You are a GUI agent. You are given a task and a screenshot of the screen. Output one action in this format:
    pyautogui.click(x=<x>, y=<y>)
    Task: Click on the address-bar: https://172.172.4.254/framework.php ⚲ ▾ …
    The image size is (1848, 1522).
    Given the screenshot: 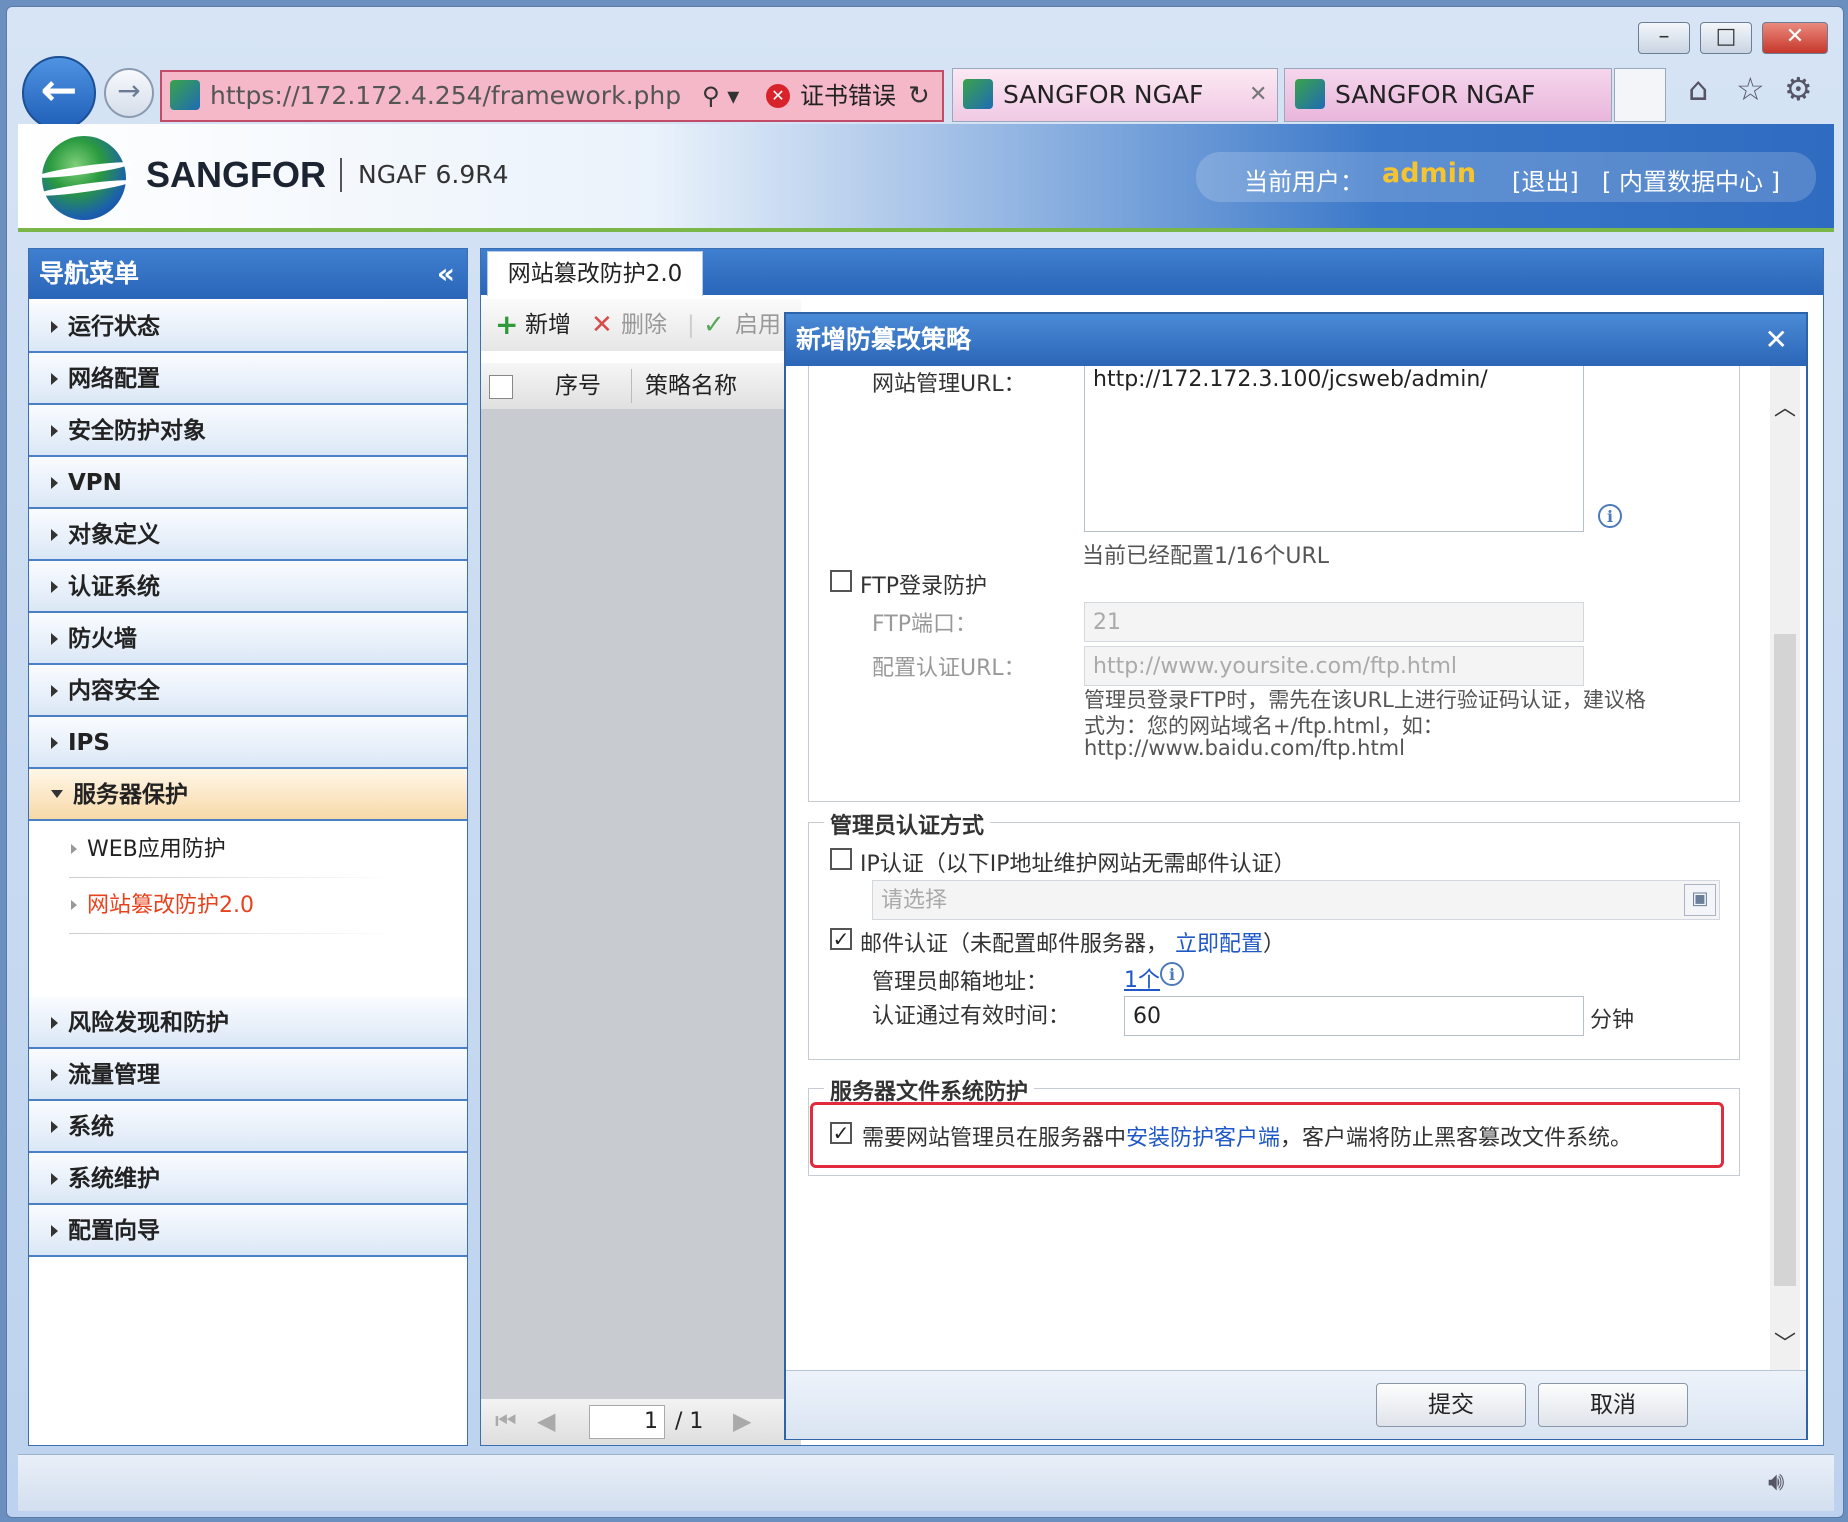 What is the action you would take?
    pyautogui.click(x=552, y=96)
    